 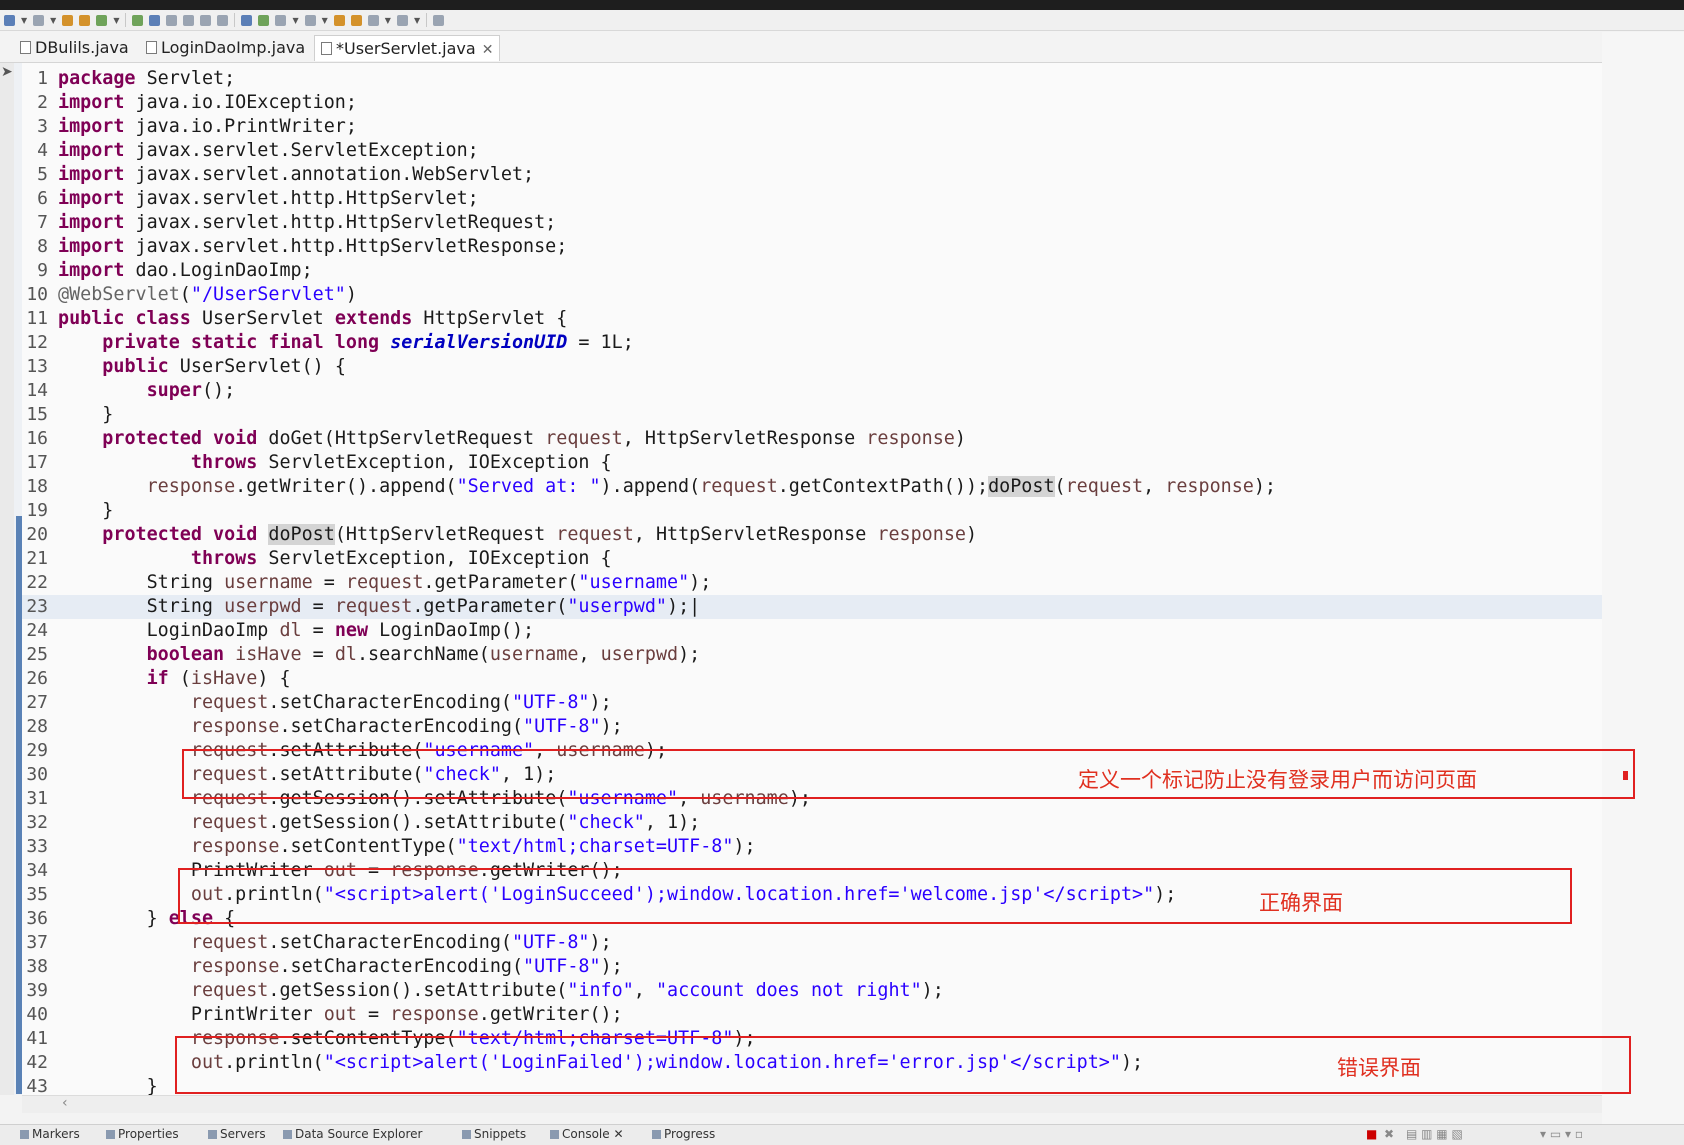 What do you see at coordinates (281, 20) in the screenshot?
I see `search-icon` at bounding box center [281, 20].